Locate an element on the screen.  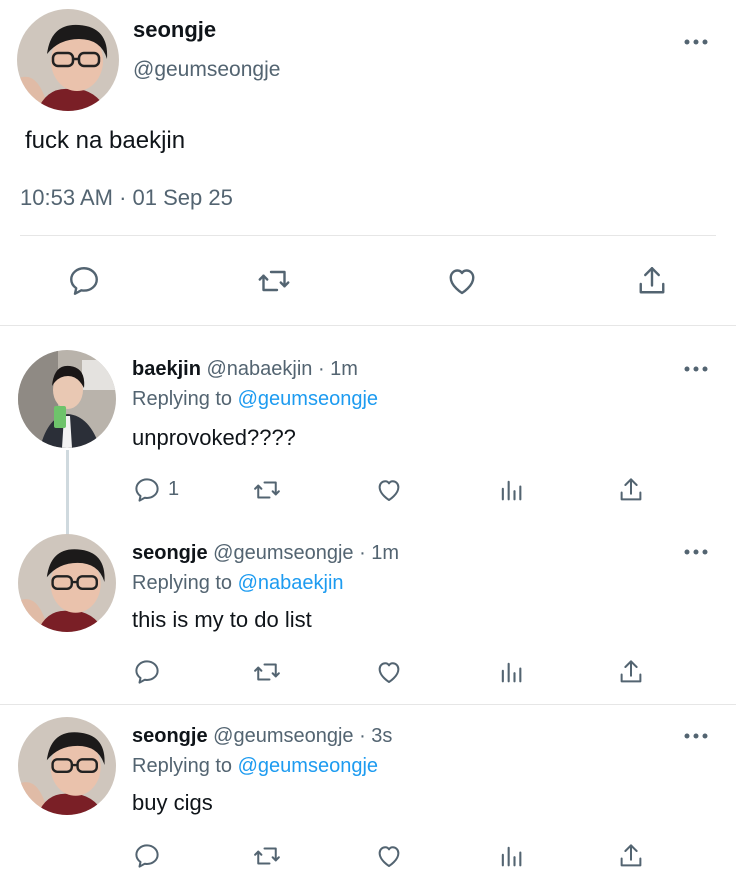
reply-text: buy cigs is located at coordinates (172, 802).